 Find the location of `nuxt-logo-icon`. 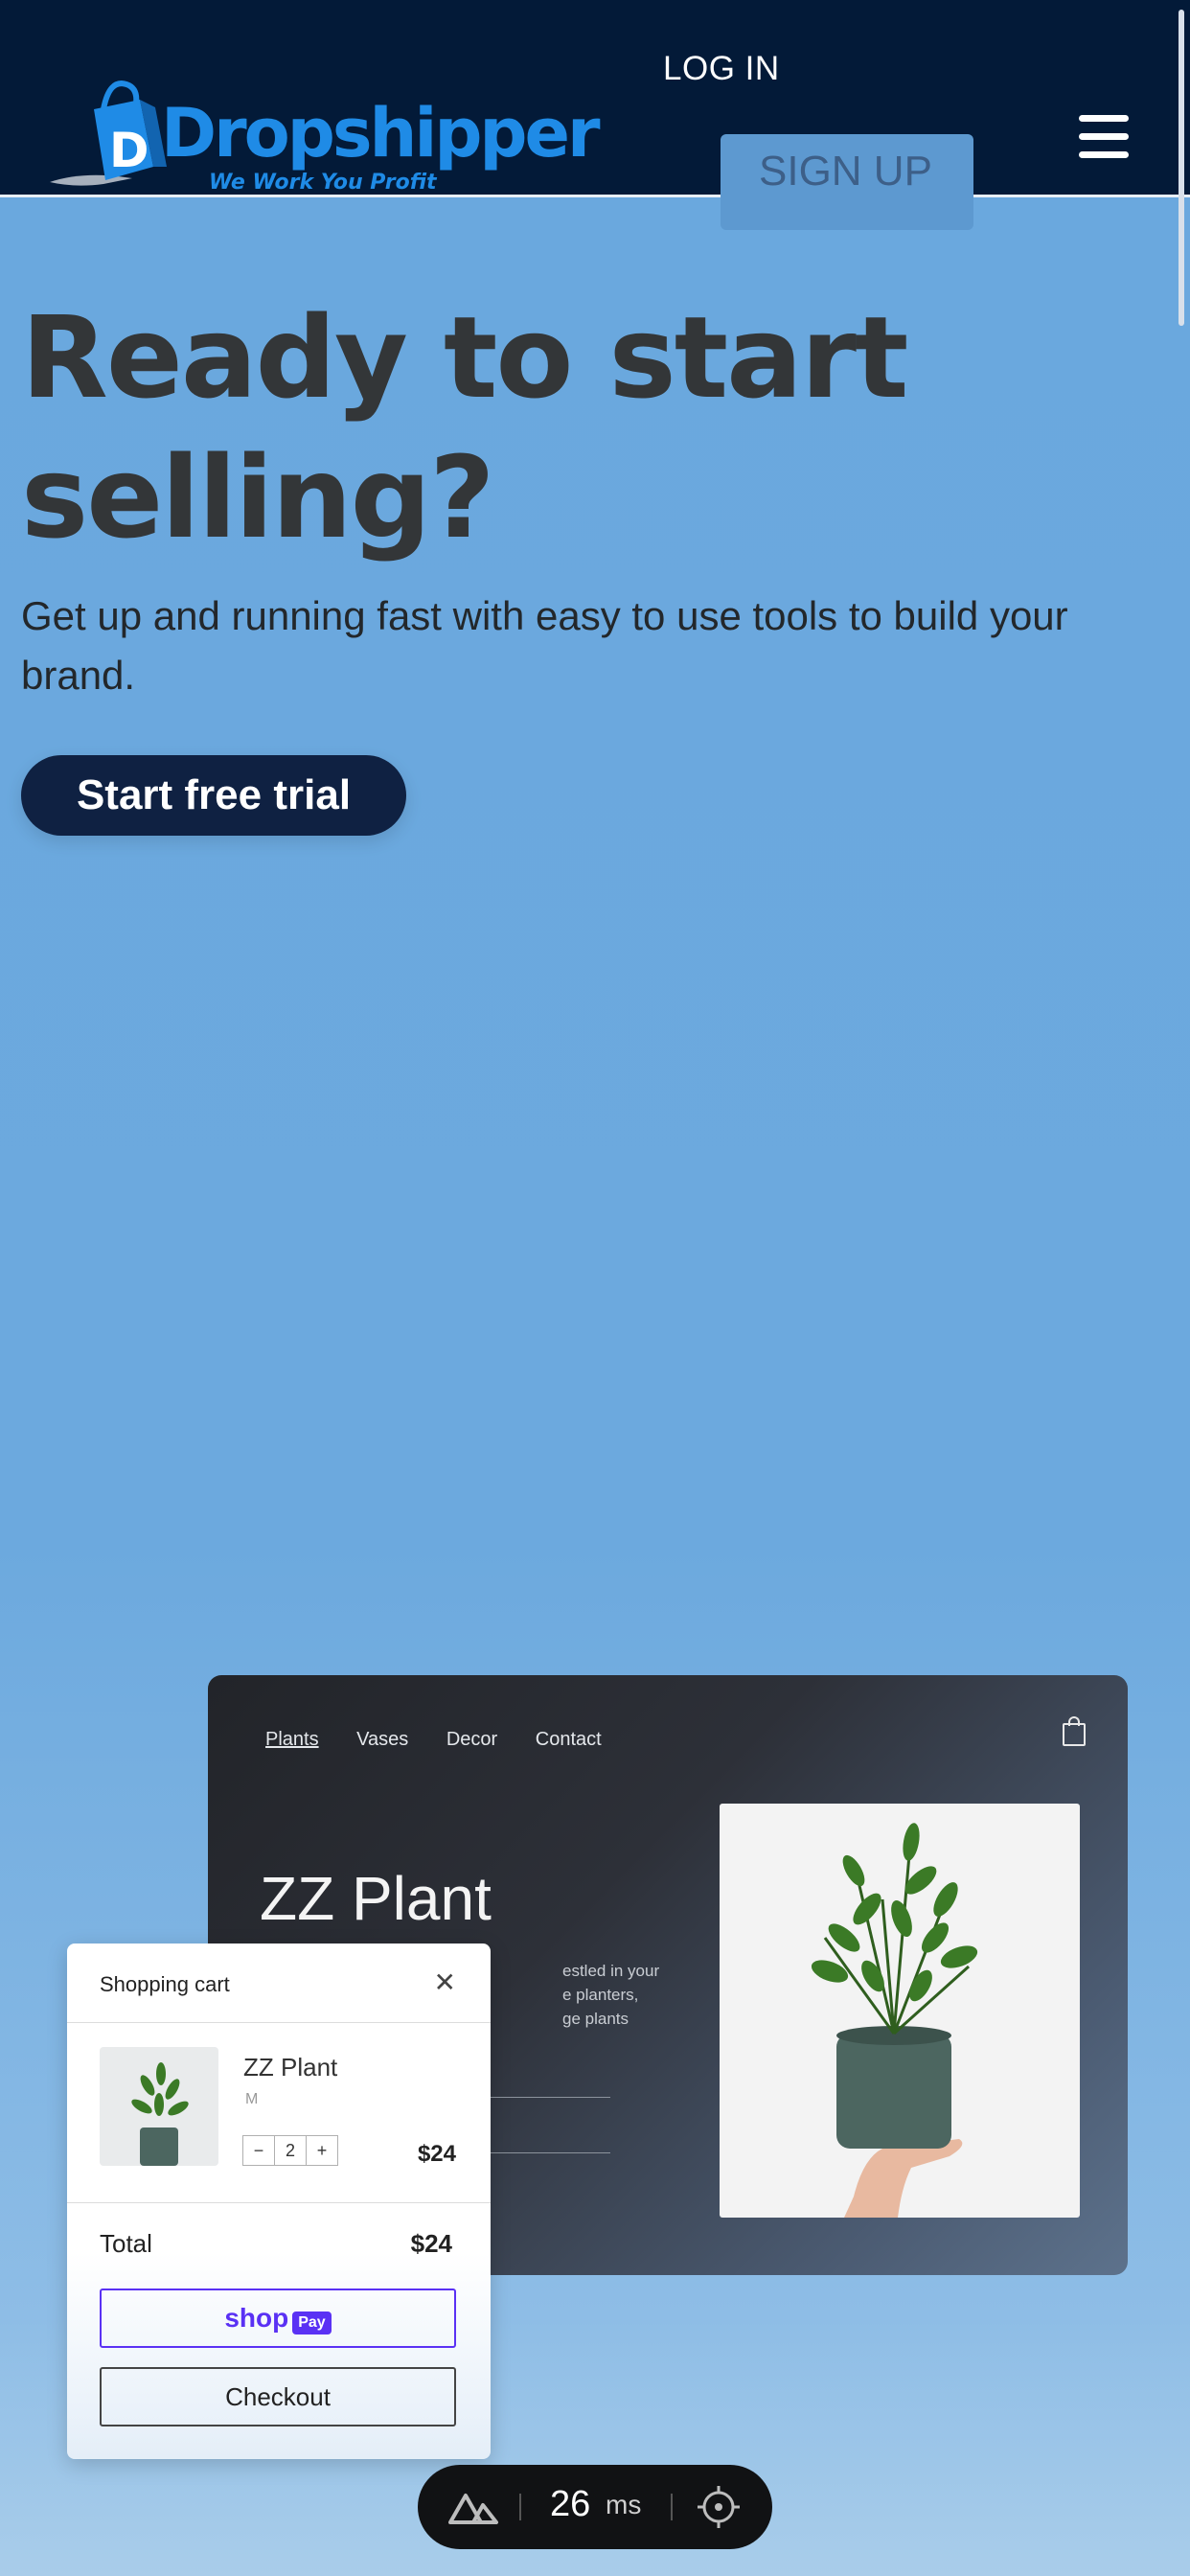

nuxt-logo-icon is located at coordinates (473, 2507).